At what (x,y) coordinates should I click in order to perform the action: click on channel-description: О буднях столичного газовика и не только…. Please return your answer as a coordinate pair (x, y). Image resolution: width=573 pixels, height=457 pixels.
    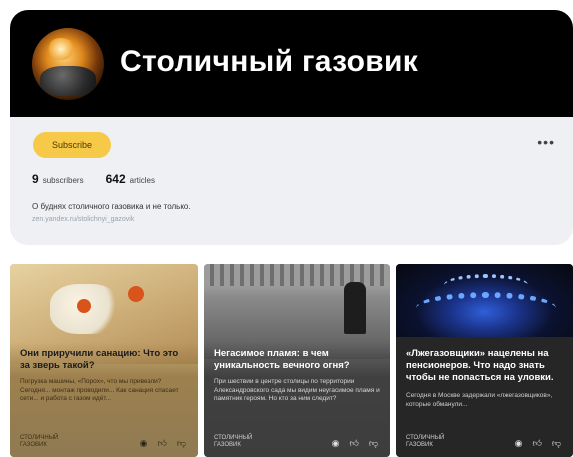
    Looking at the image, I should click on (111, 206).